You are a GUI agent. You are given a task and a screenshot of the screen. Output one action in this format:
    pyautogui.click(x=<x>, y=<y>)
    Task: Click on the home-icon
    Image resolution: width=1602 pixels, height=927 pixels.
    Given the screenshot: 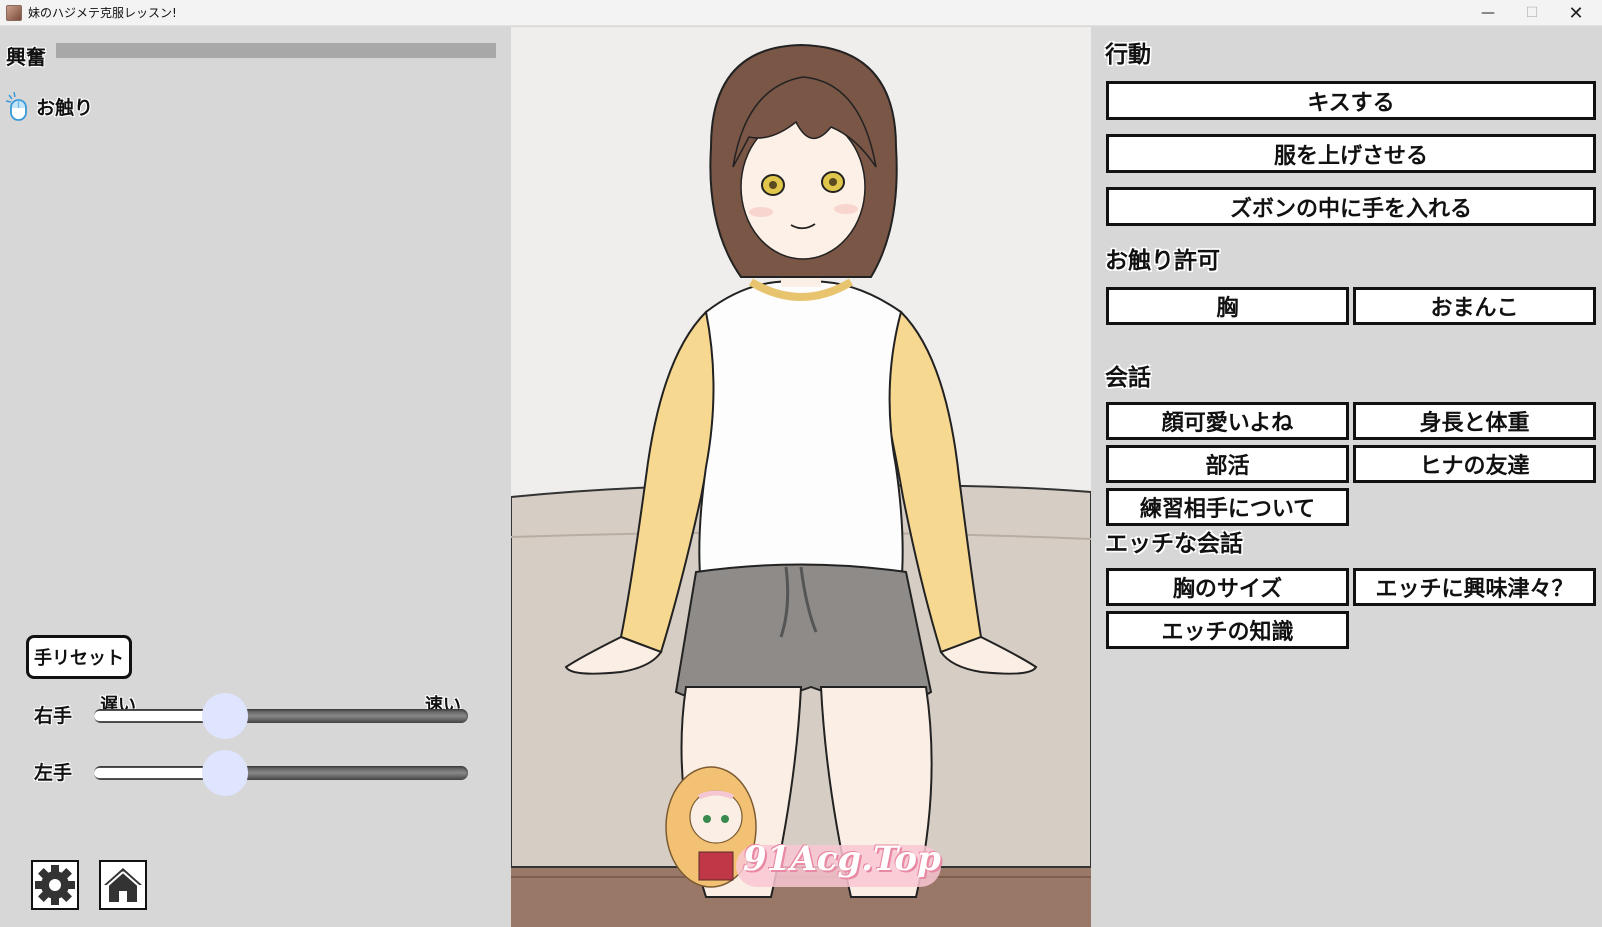 What is the action you would take?
    pyautogui.click(x=123, y=885)
    